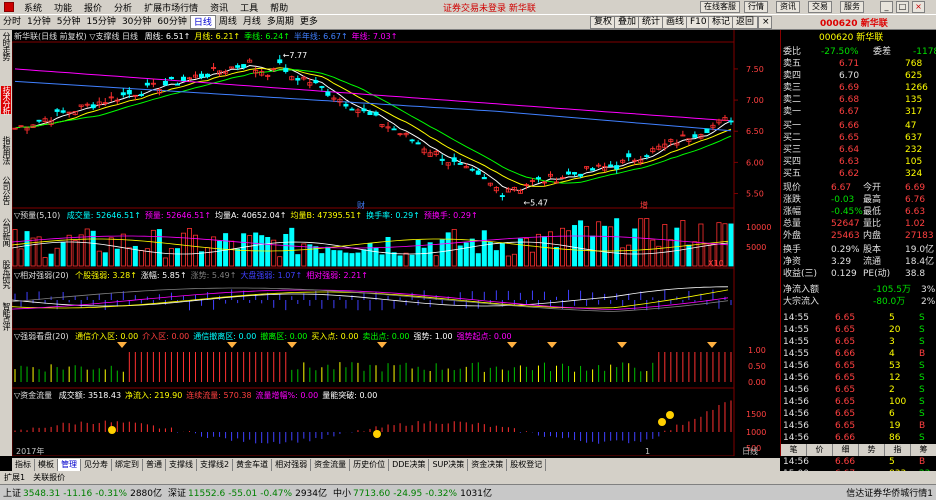  What do you see at coordinates (127, 464) in the screenshot?
I see `bottom-tab-4: 绑定到` at bounding box center [127, 464].